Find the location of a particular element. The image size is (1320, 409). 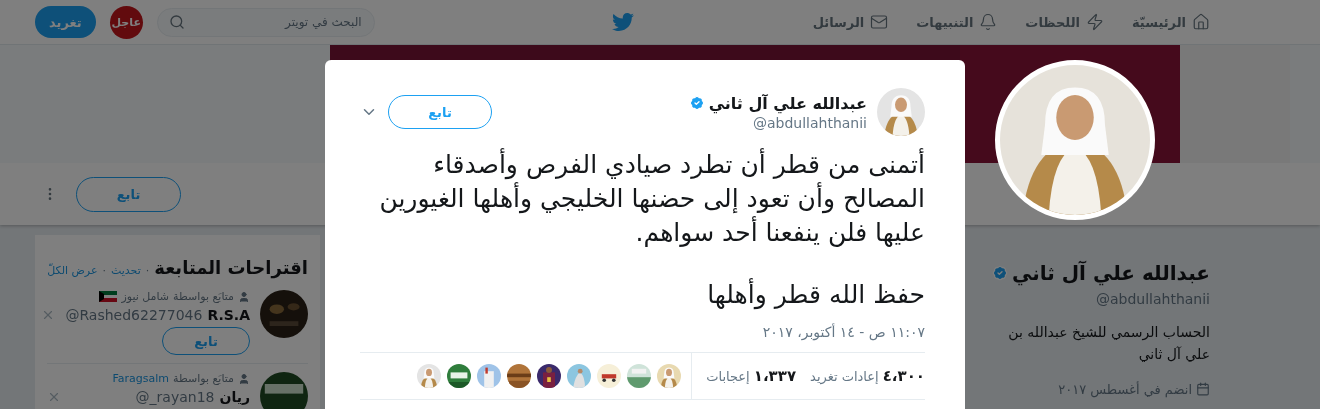

tweet-text: حفظ الله قطر وأهلها is located at coordinates (815, 295).